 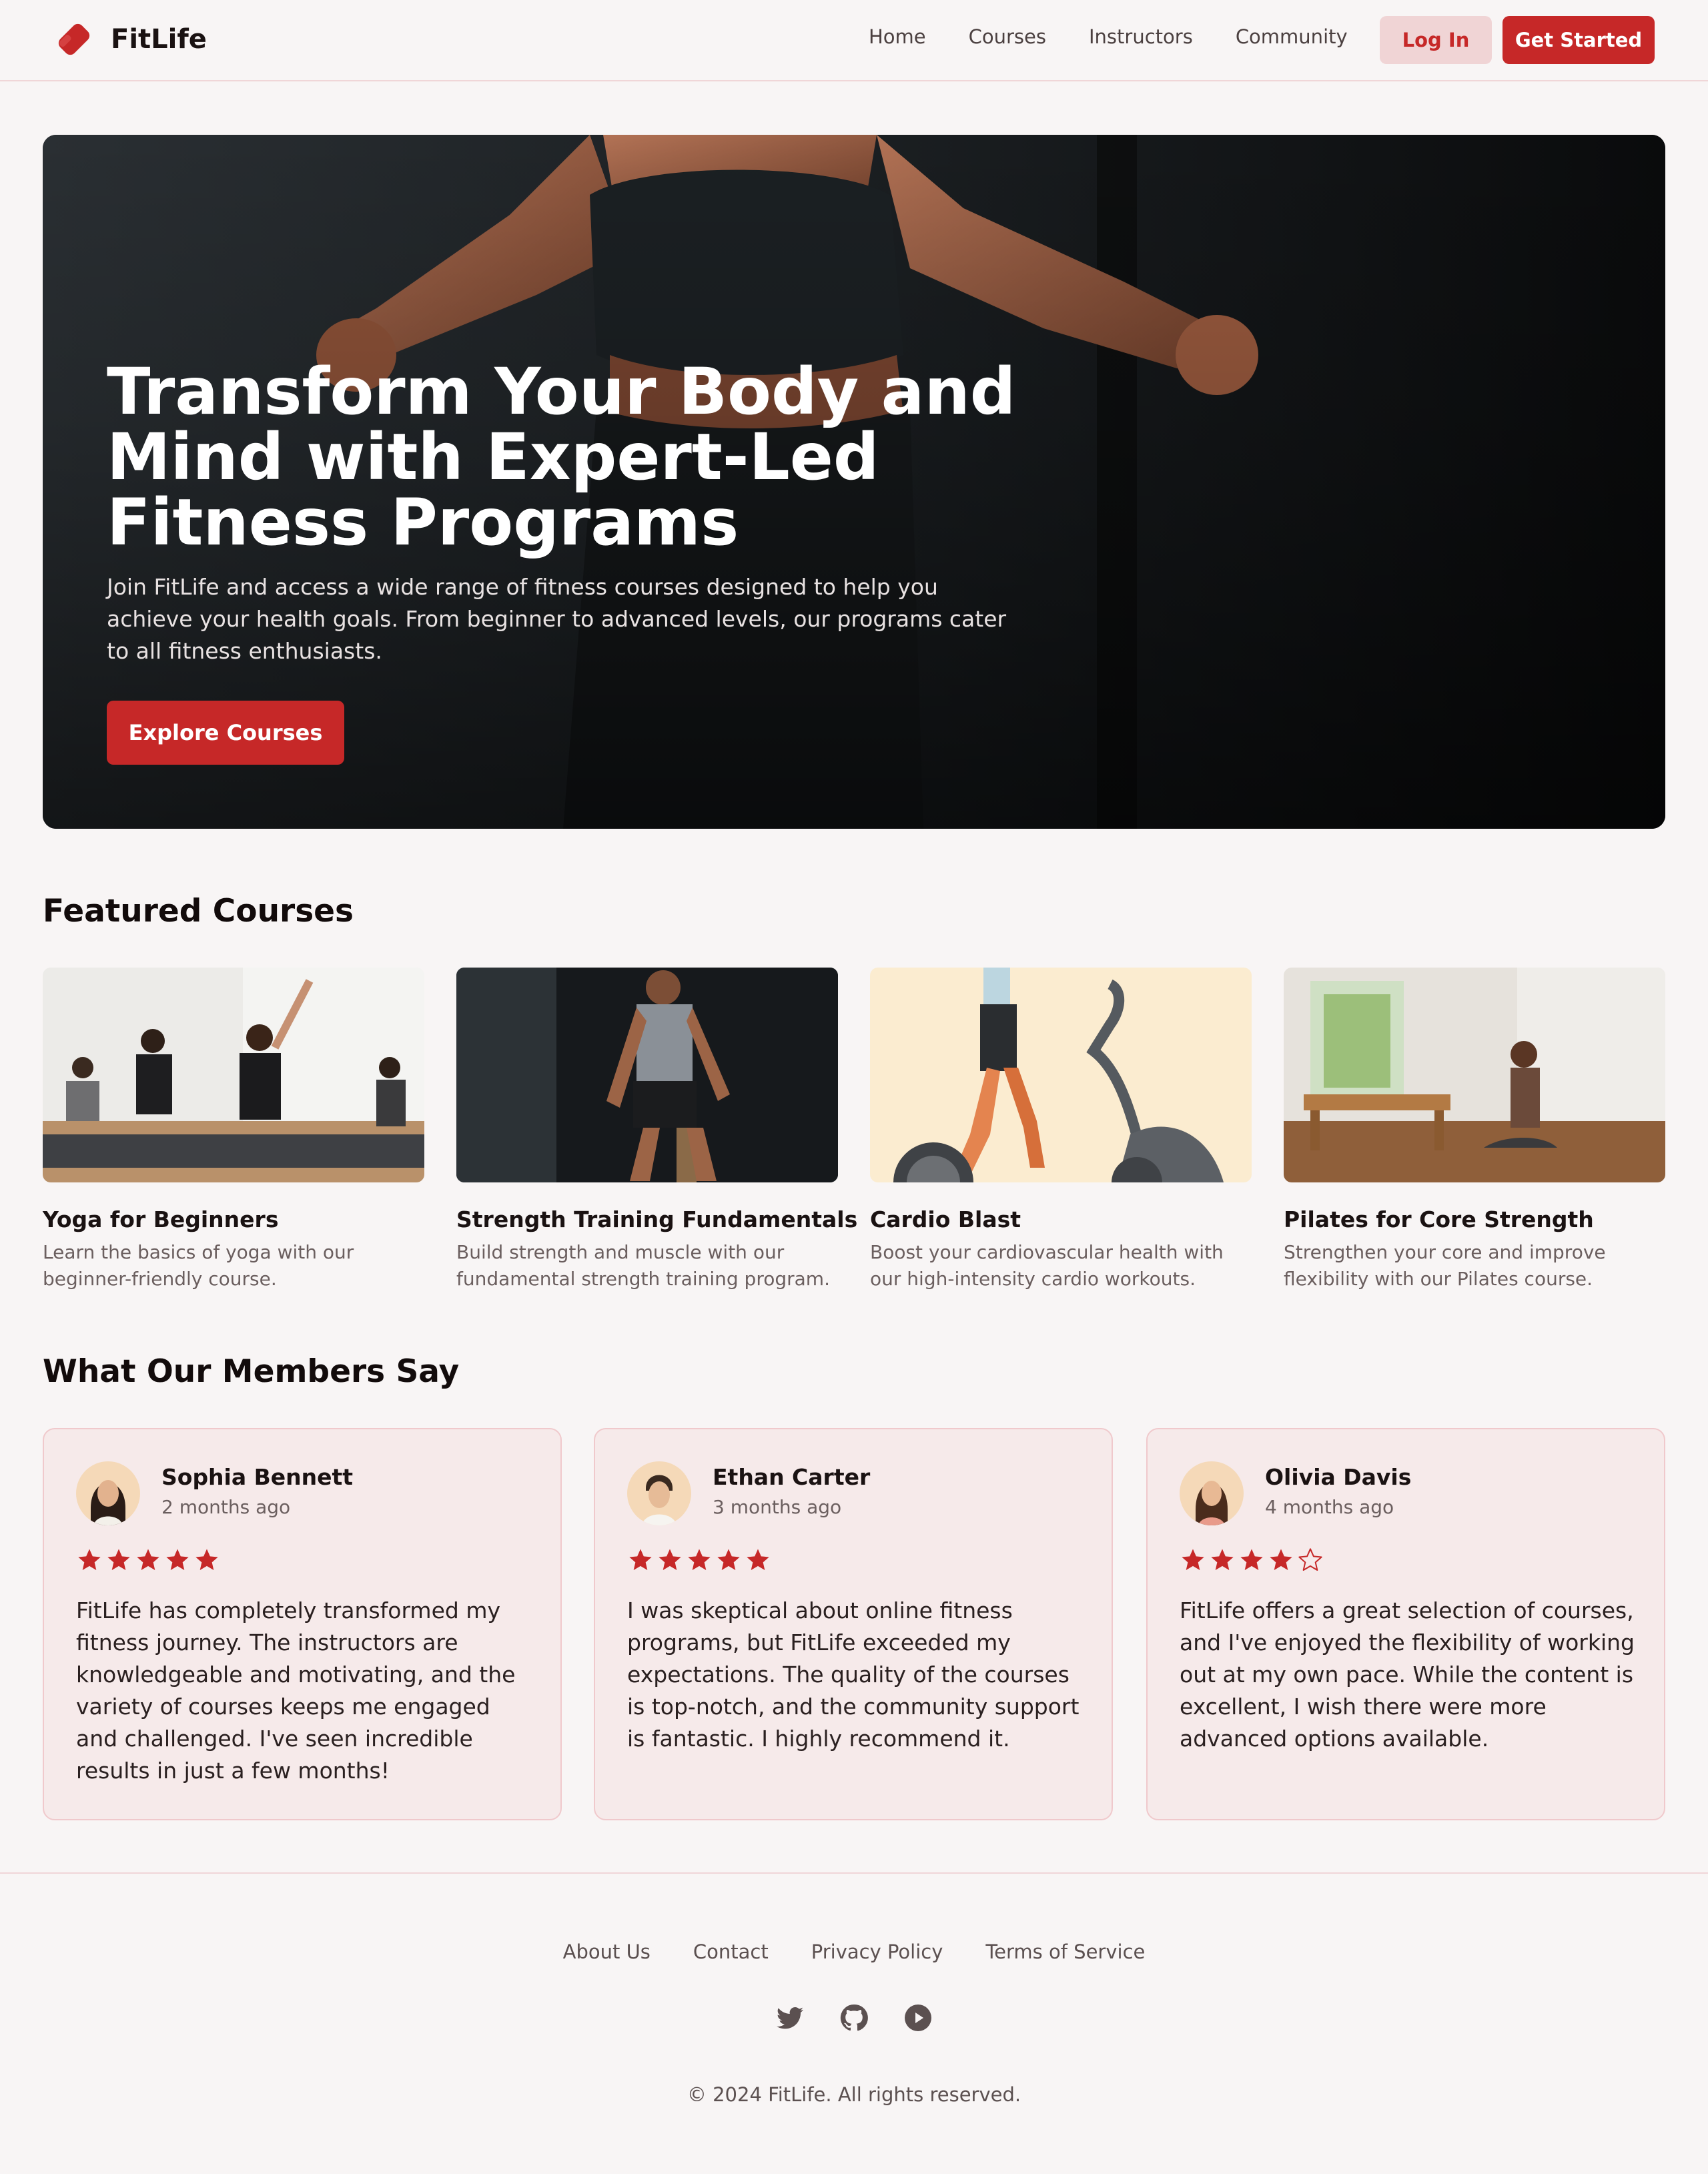 I want to click on main-nav: Home Courses Instructors Community, so click(x=1129, y=36).